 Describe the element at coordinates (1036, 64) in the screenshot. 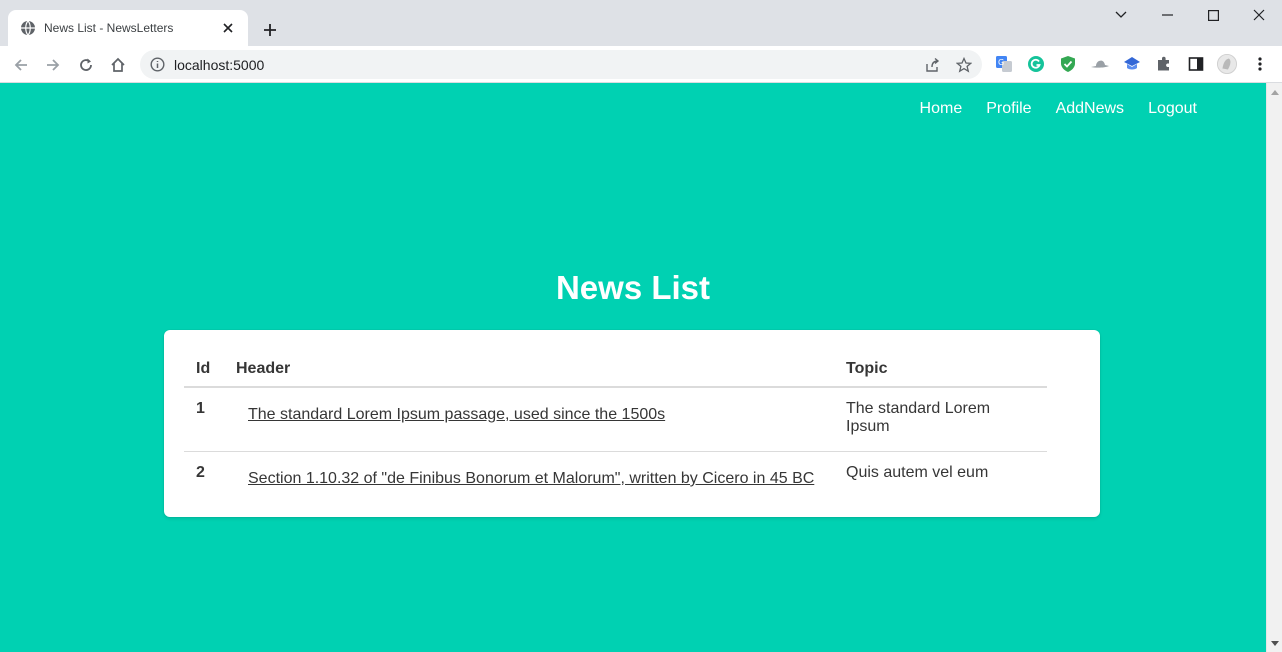

I see `grammarly-extension-icon` at that location.